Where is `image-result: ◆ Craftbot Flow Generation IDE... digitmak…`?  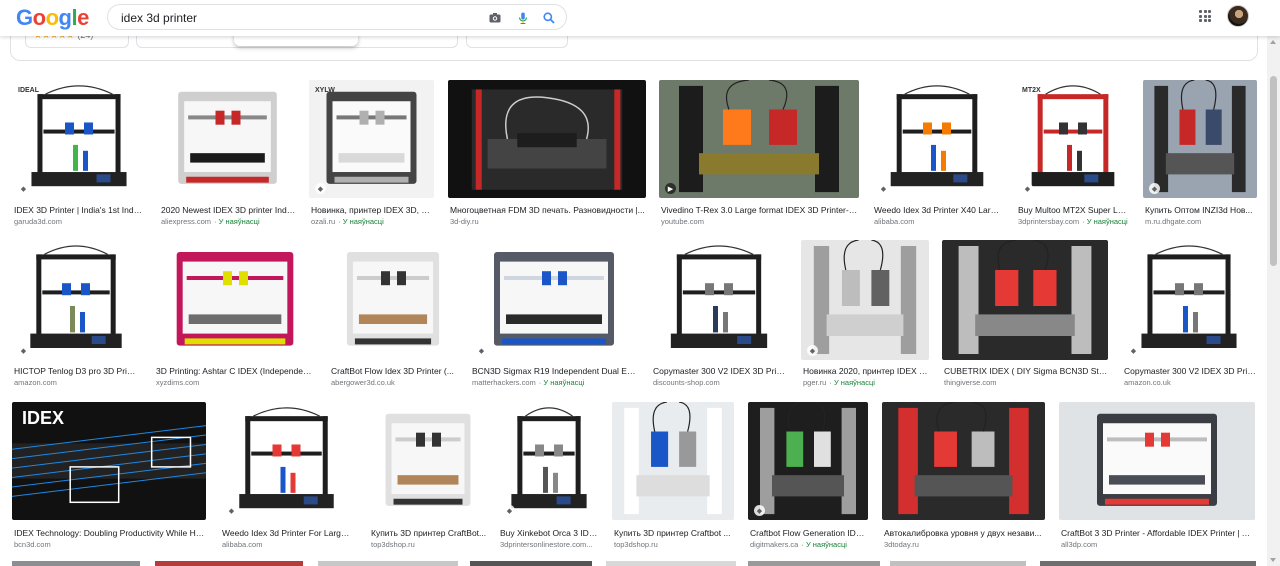
image-result: ◆ Craftbot Flow Generation IDE... digitmak… is located at coordinates (808, 477).